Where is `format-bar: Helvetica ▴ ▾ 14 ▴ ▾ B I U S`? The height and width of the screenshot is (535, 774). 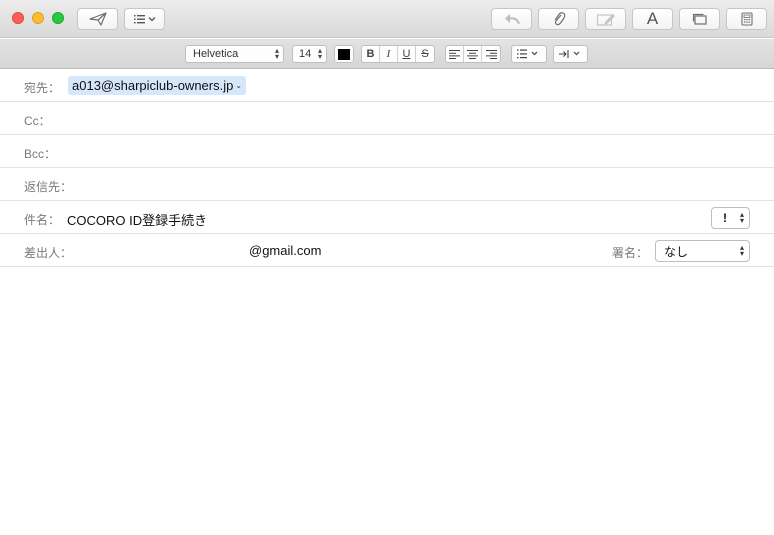 format-bar: Helvetica ▴ ▾ 14 ▴ ▾ B I U S is located at coordinates (387, 54).